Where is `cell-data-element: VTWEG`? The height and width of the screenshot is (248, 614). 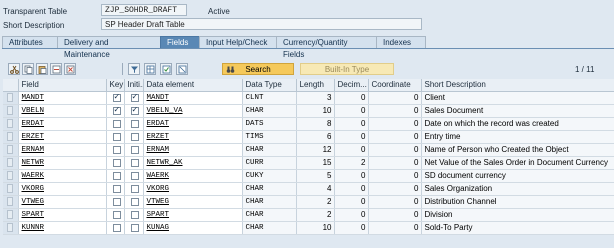
cell-data-element: VTWEG is located at coordinates (193, 202).